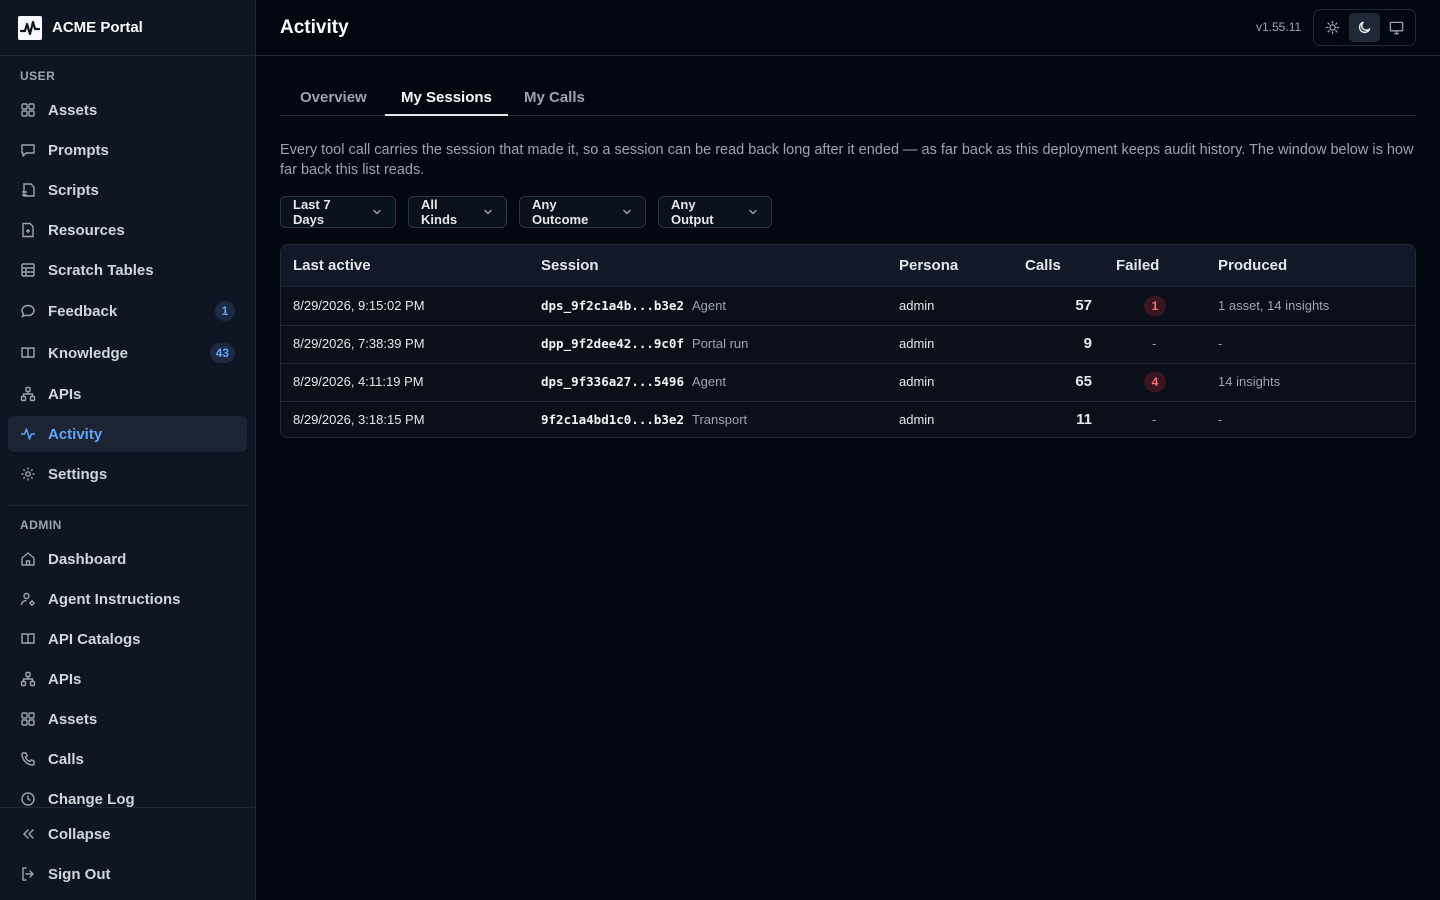 The image size is (1440, 900). What do you see at coordinates (1155, 306) in the screenshot?
I see `failed-count-badge: 1` at bounding box center [1155, 306].